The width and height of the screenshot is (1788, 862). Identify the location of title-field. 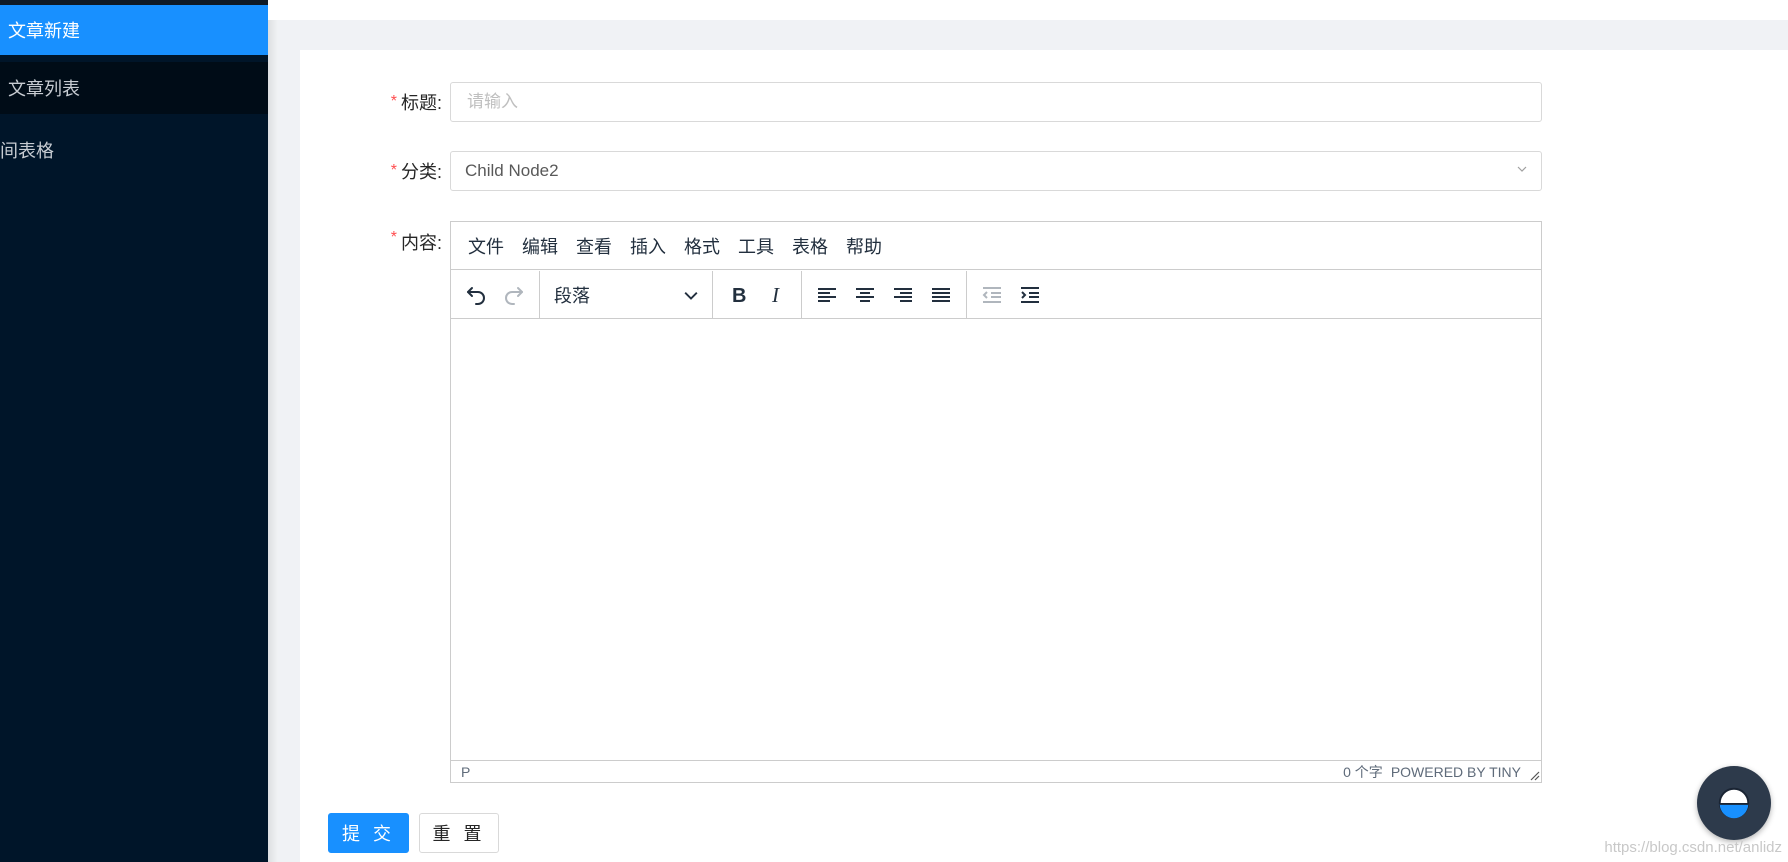
(996, 102).